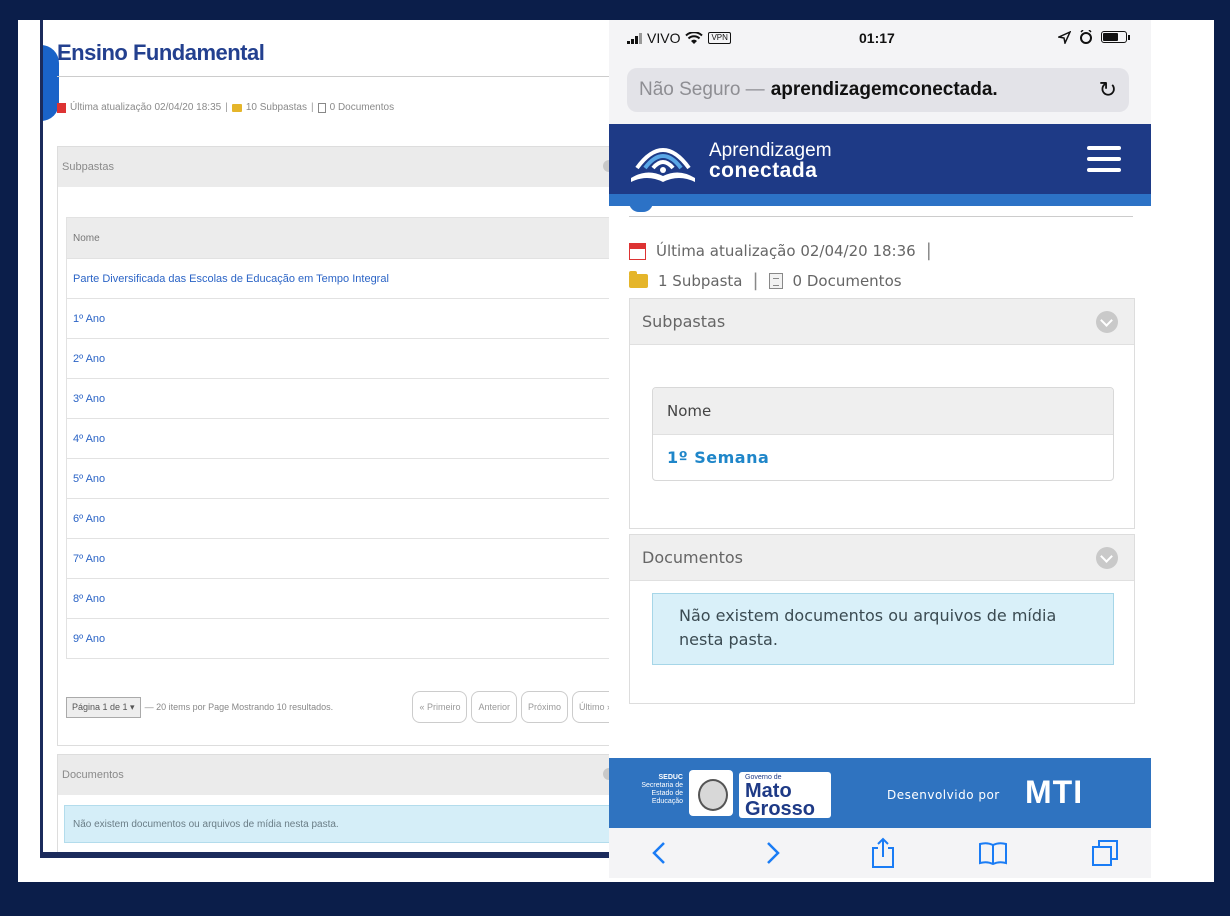 The image size is (1230, 916). What do you see at coordinates (880, 159) in the screenshot?
I see `site-header: Aprendizagem conectada` at bounding box center [880, 159].